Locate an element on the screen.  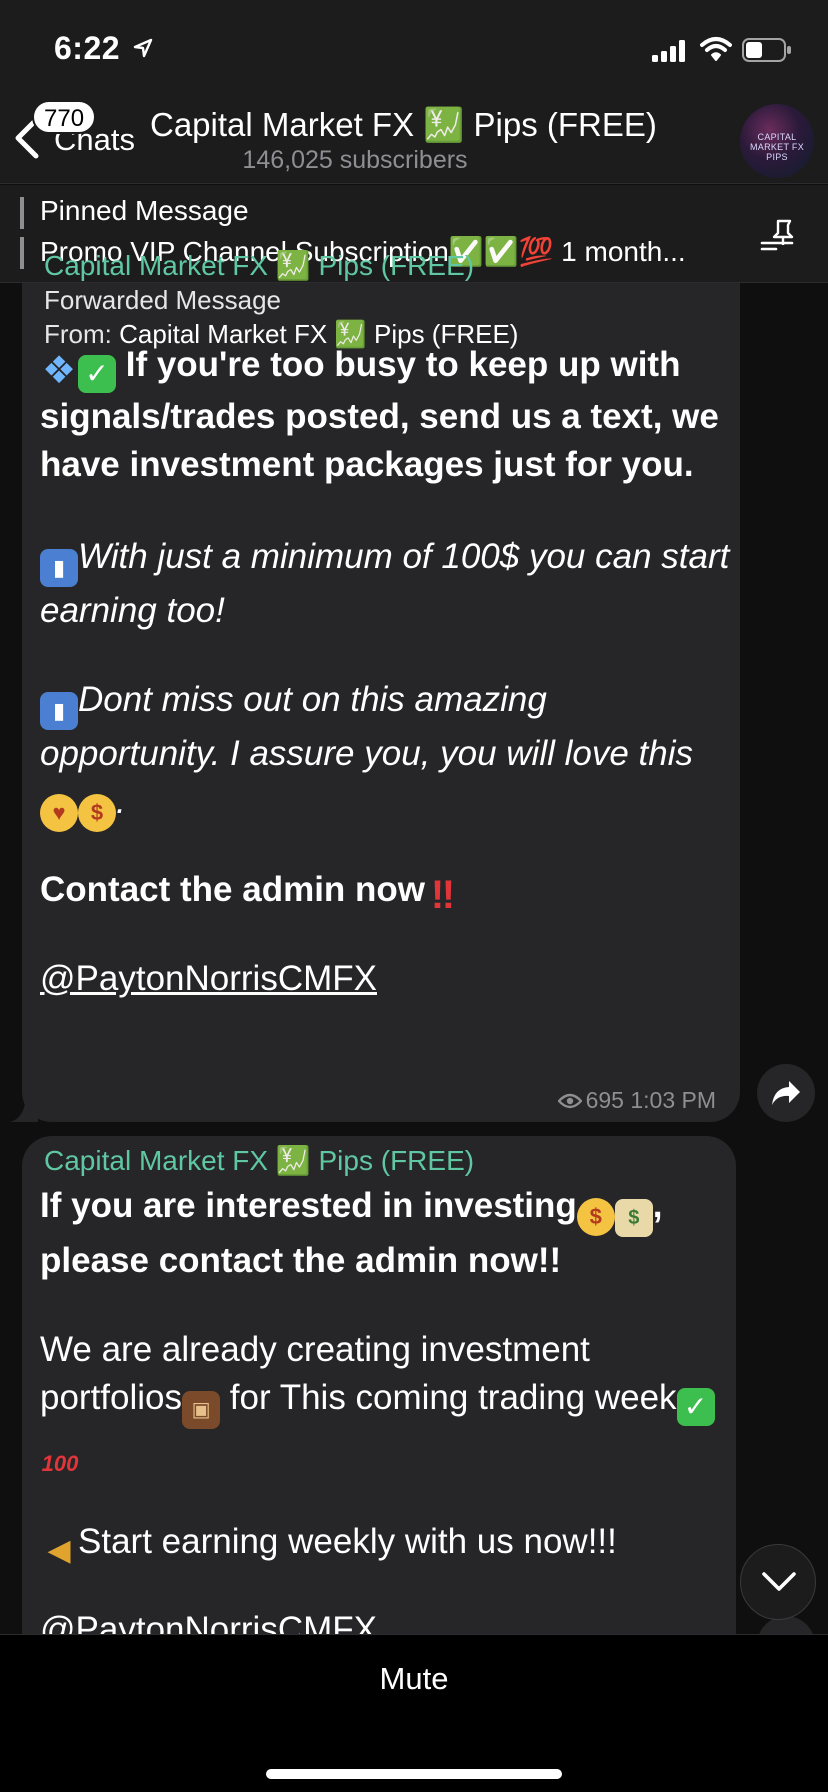
pin-list-icon is located at coordinates (777, 235).